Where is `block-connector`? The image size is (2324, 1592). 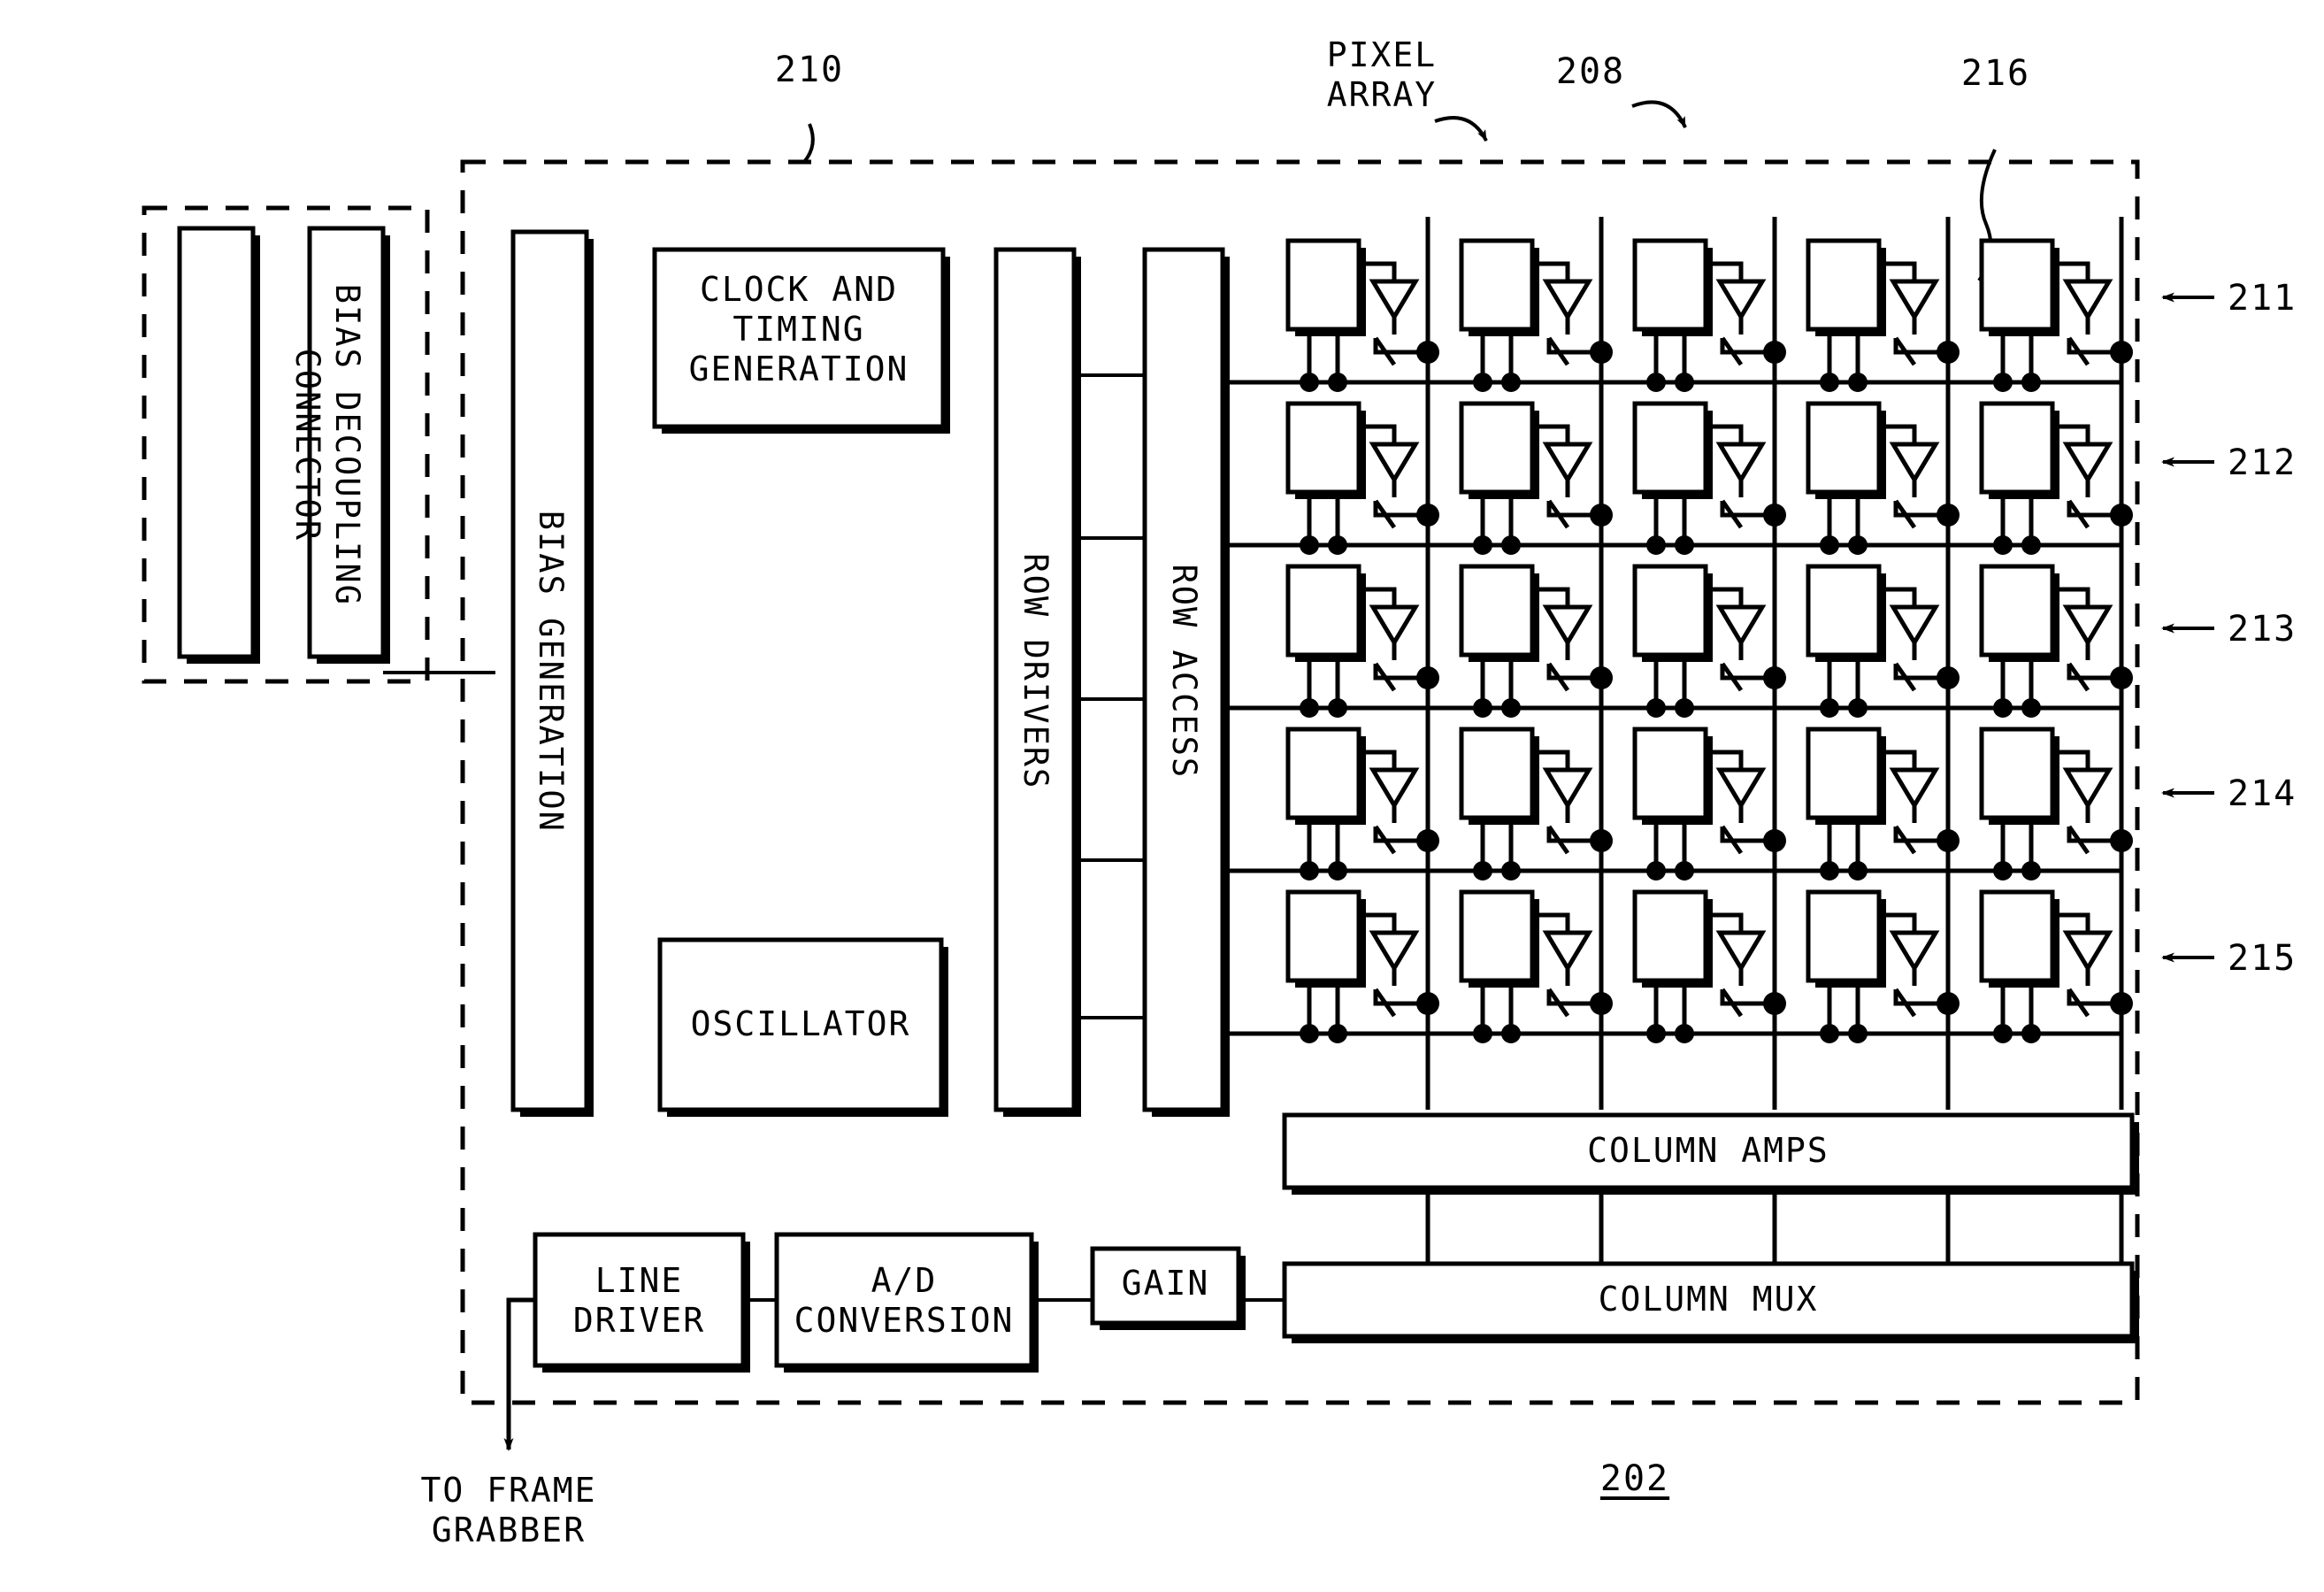
block-connector is located at coordinates (218, 445).